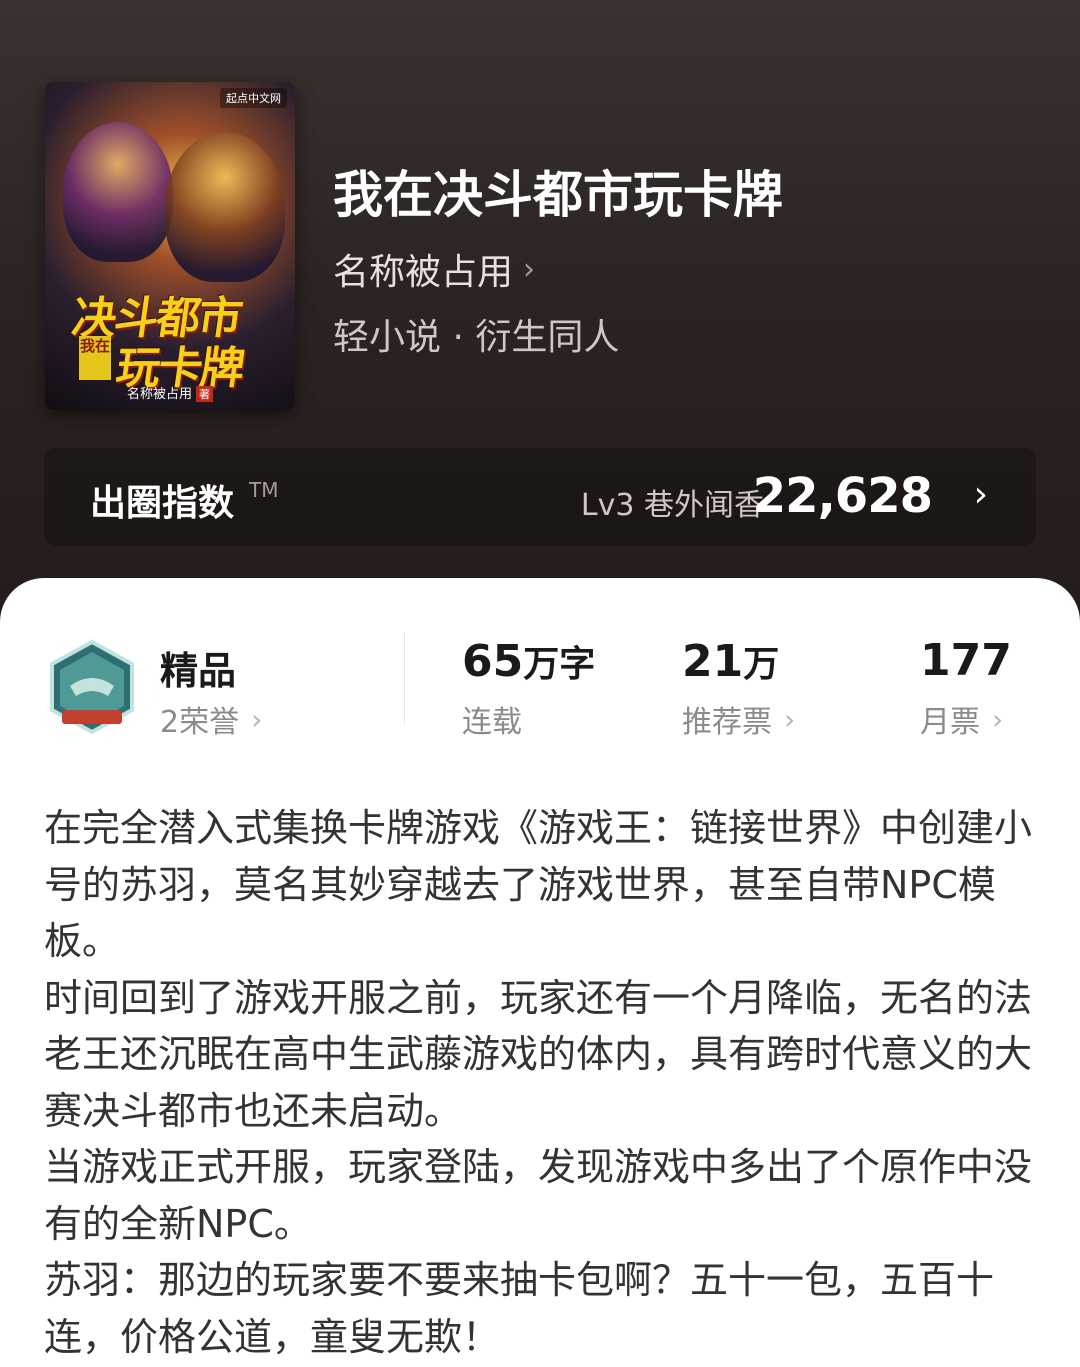 The image size is (1080, 1367). I want to click on serial-status: 连载, so click(492, 722).